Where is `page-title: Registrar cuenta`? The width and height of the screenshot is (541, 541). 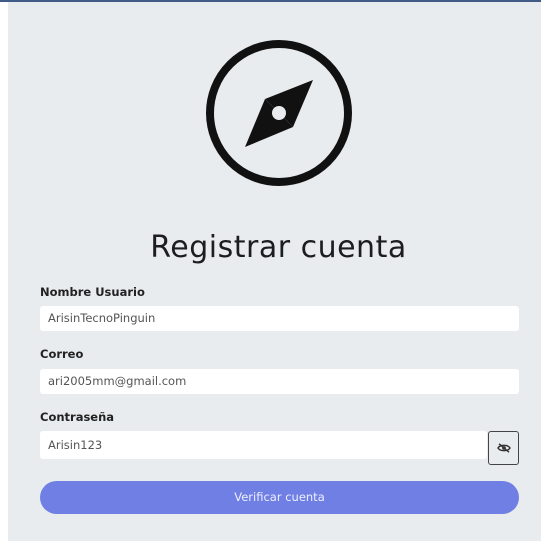 page-title: Registrar cuenta is located at coordinates (278, 247).